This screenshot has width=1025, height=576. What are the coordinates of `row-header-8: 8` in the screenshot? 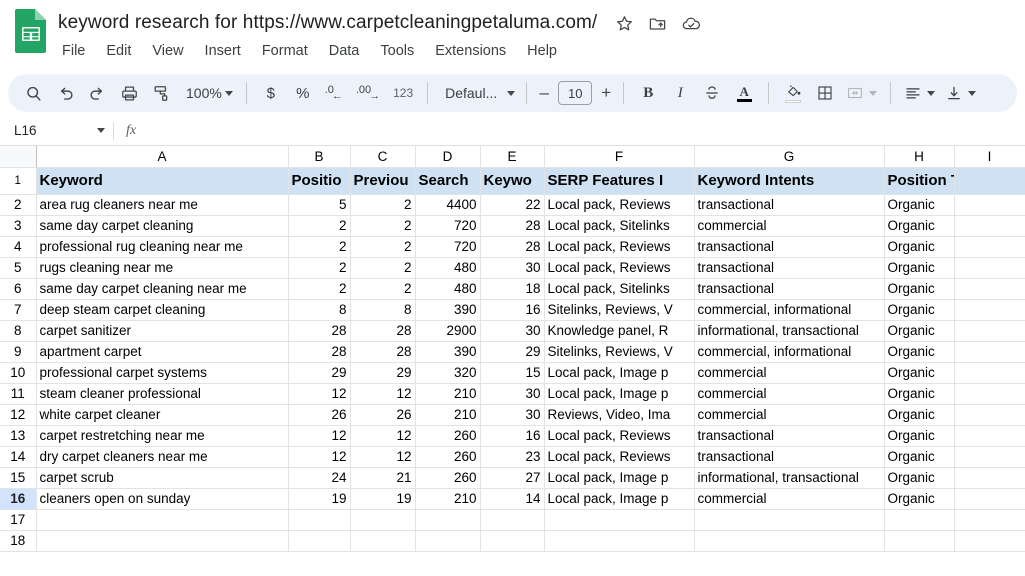 It's located at (18, 331).